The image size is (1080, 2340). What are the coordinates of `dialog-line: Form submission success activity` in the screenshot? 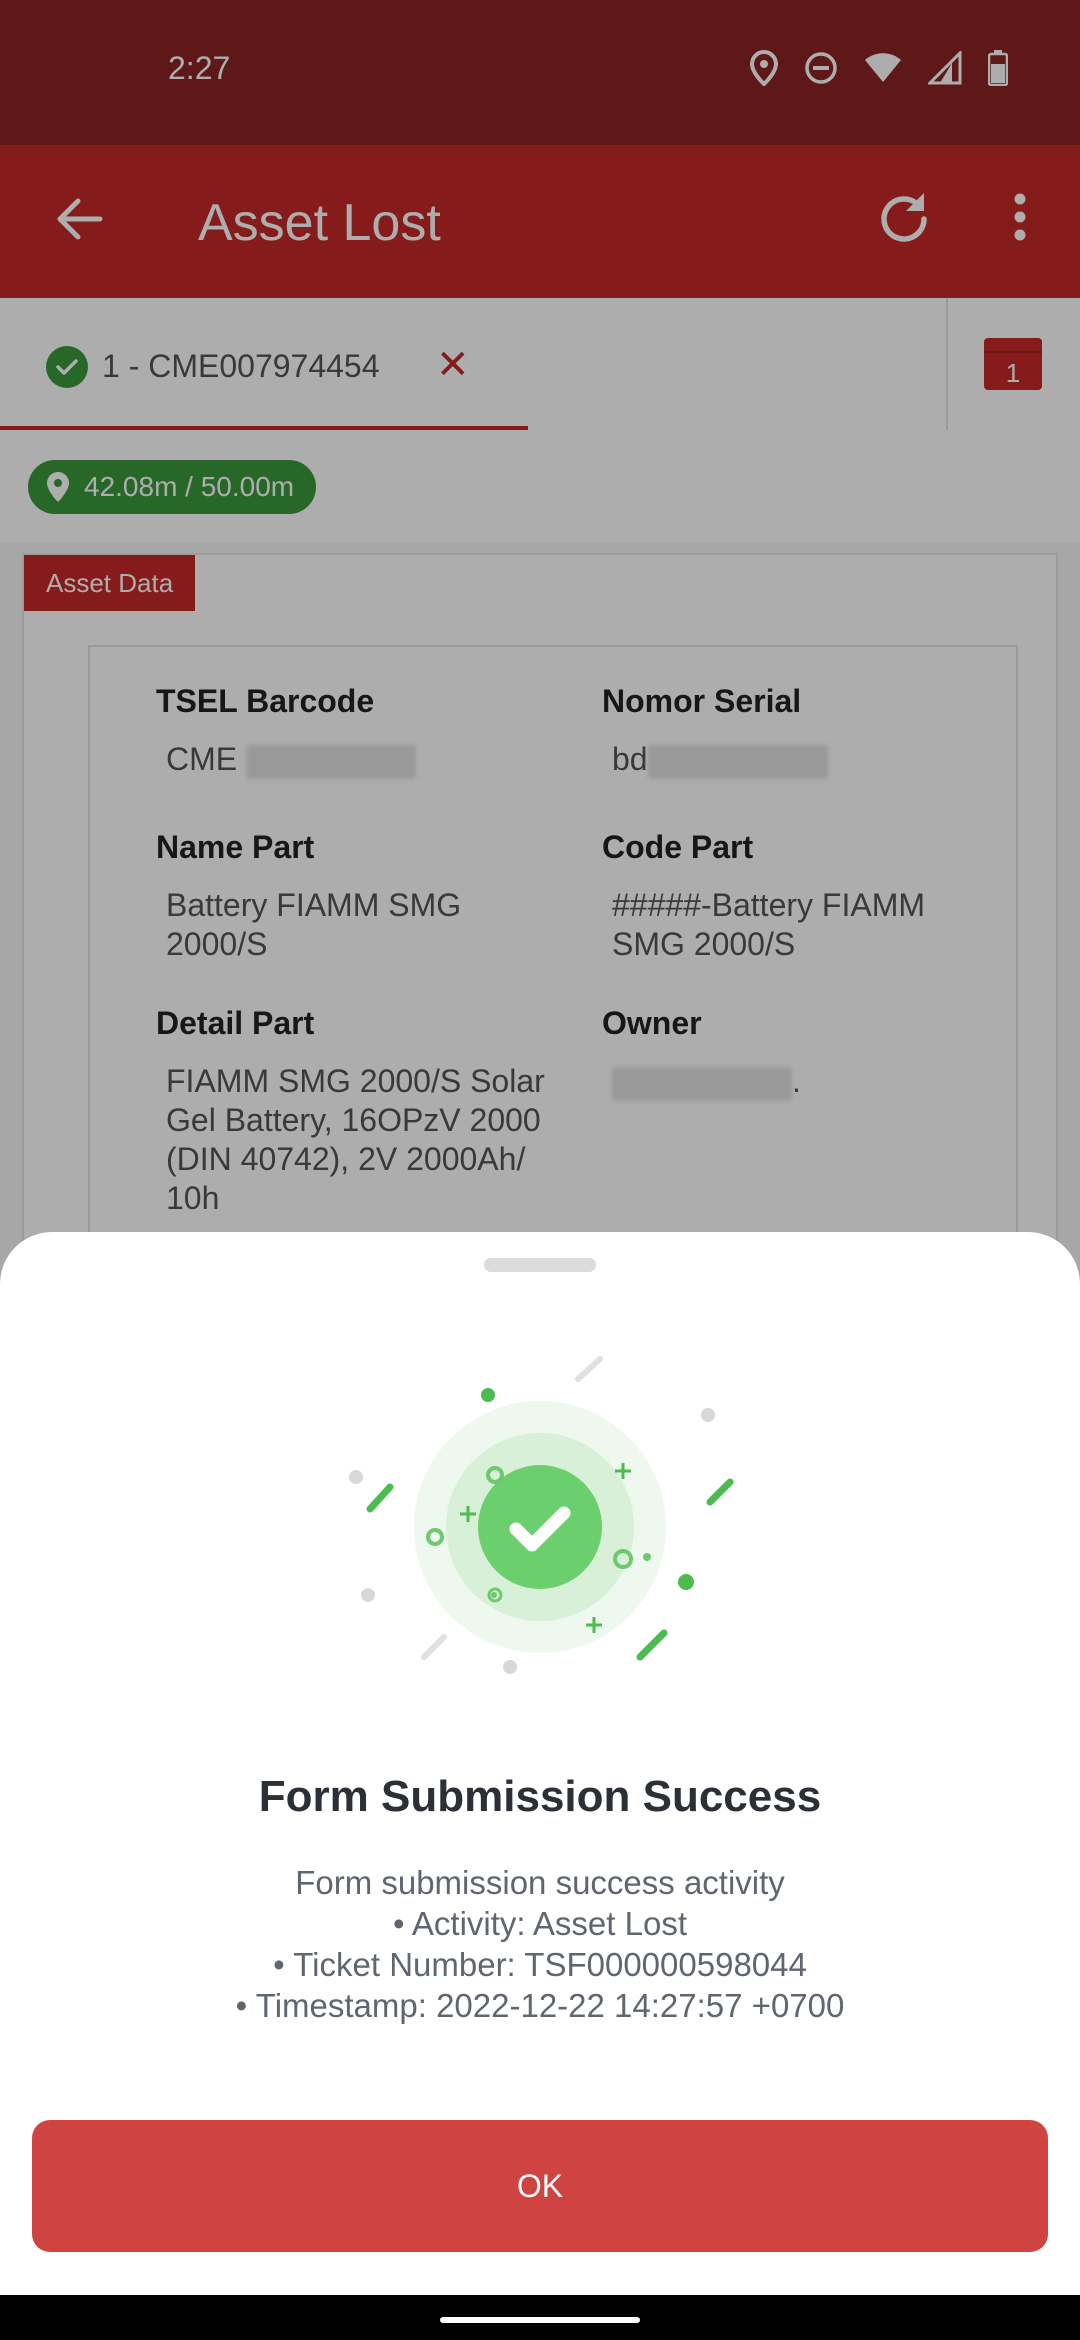 It's located at (540, 1882).